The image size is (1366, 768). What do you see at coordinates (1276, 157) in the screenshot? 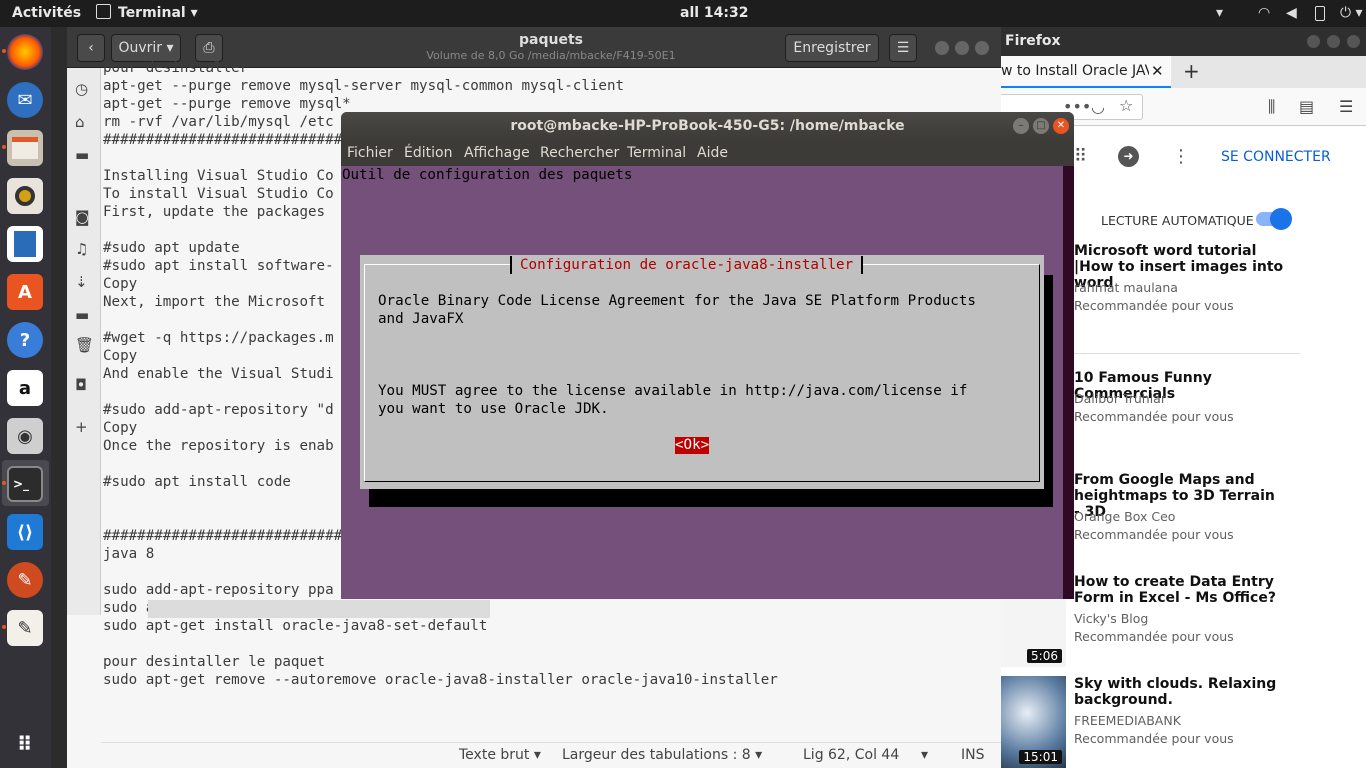
I see `sign-in-button: SE CONNECTER` at bounding box center [1276, 157].